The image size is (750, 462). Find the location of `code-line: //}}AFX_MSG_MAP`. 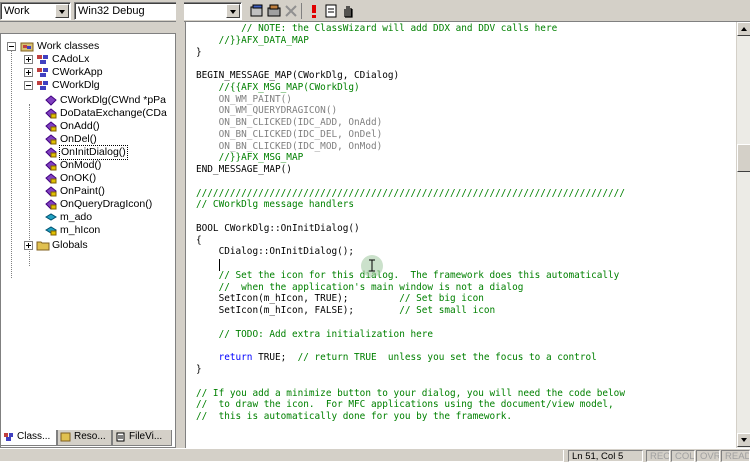

code-line: //}}AFX_MSG_MAP is located at coordinates (250, 158).